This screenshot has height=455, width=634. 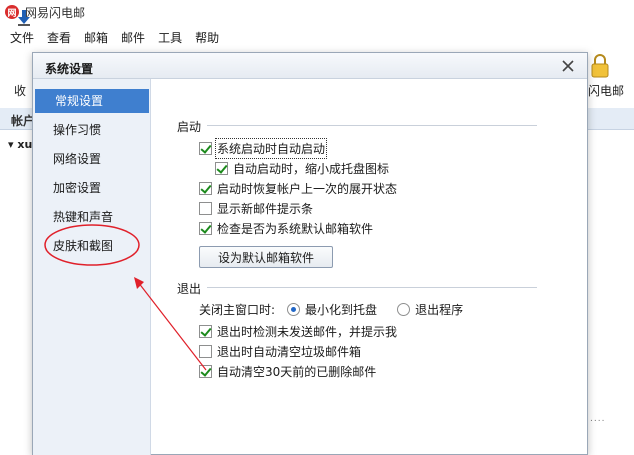 I want to click on opt-new-mail-bar: 显示新邮件提示条, so click(x=256, y=208).